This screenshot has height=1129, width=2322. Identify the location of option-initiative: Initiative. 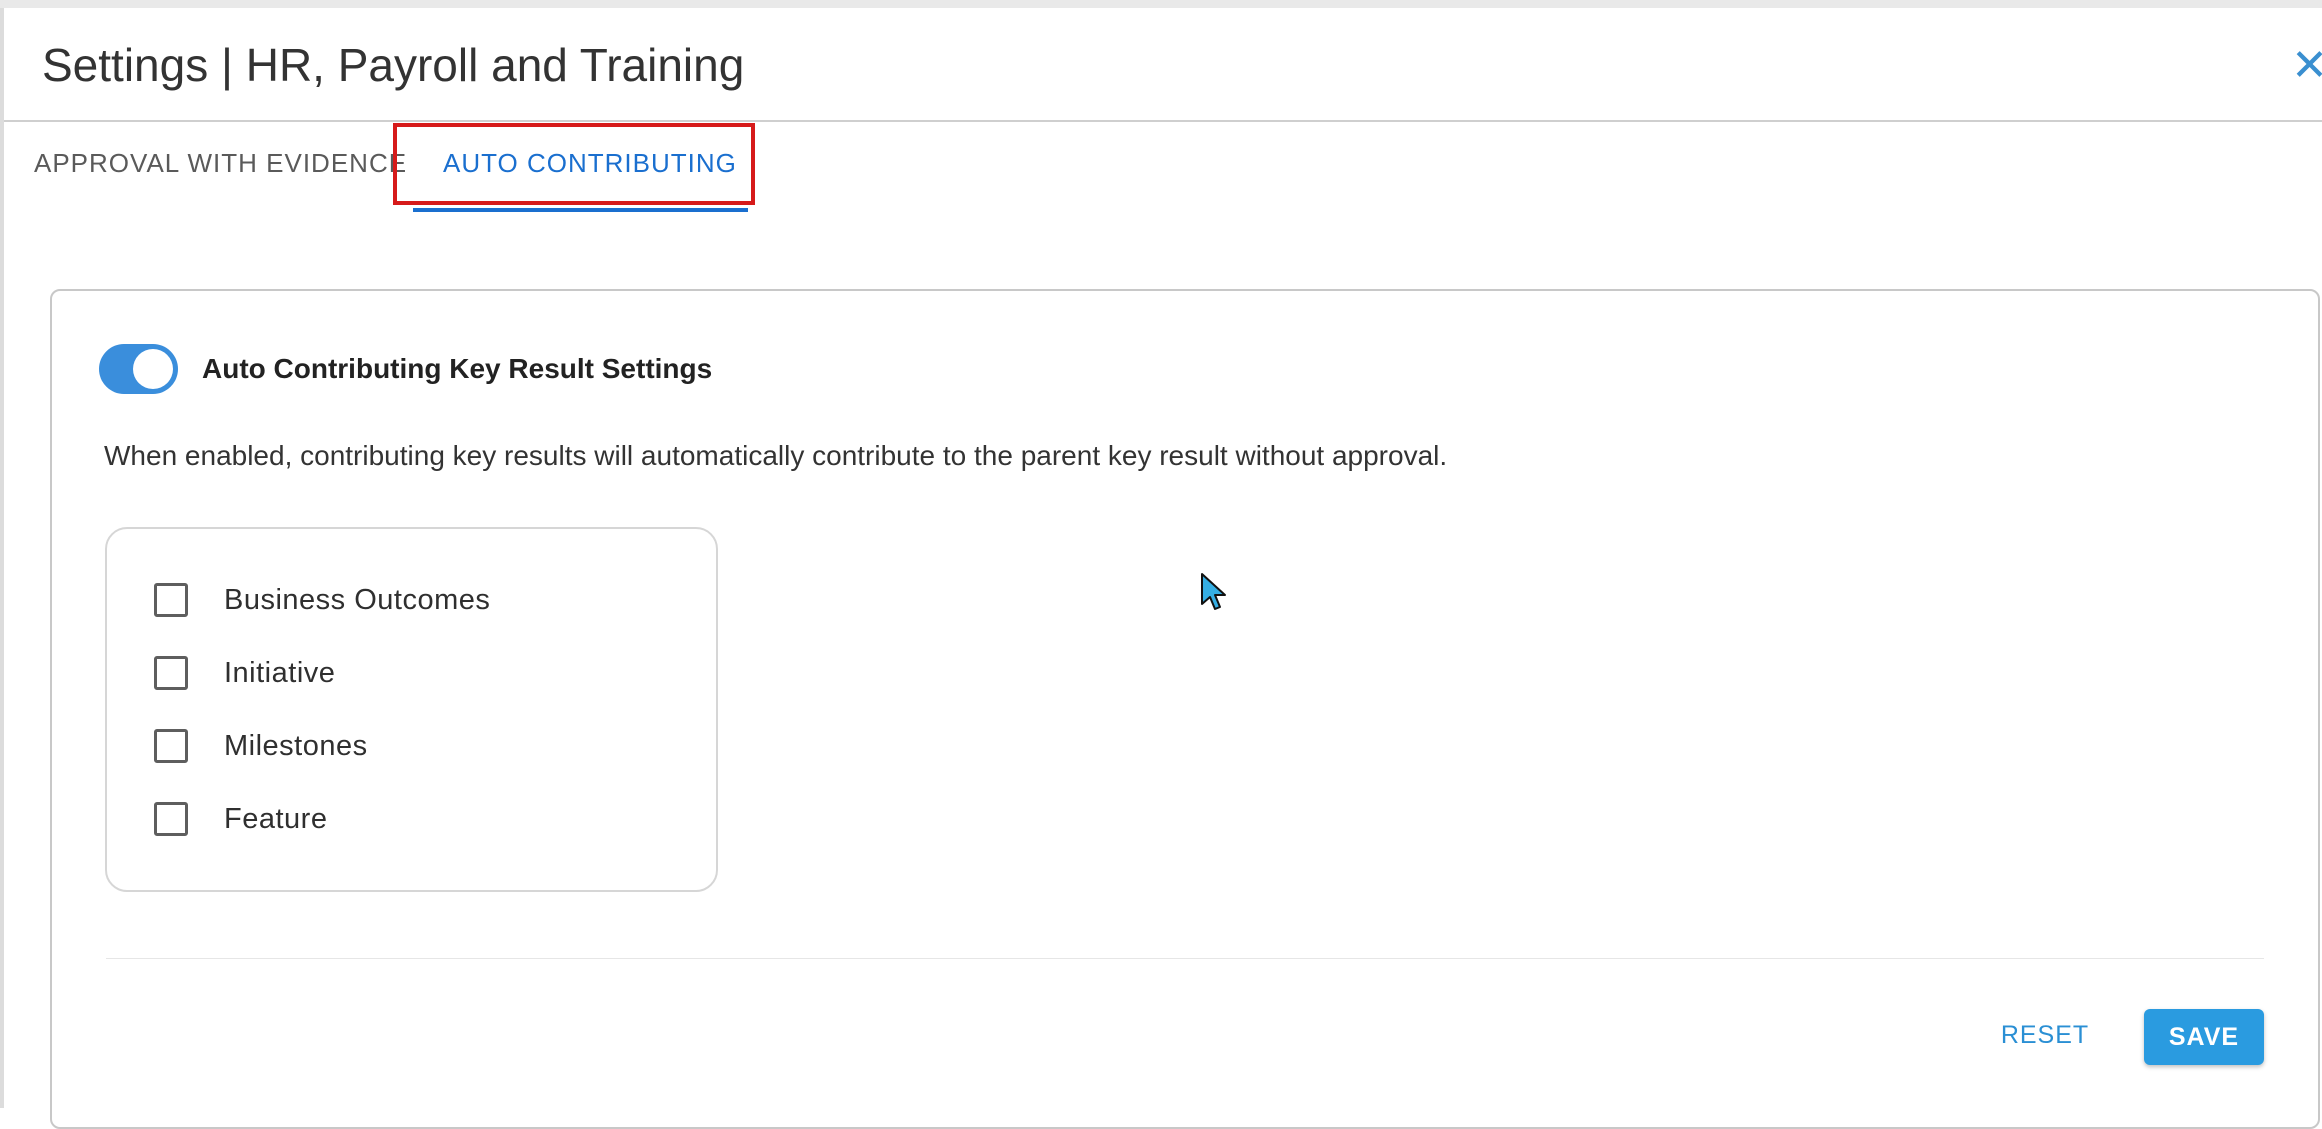
(244, 673).